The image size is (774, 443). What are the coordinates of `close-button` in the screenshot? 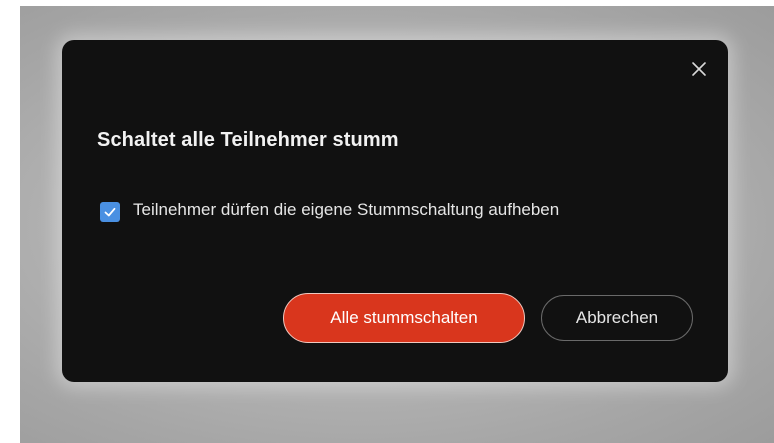 It's located at (699, 69).